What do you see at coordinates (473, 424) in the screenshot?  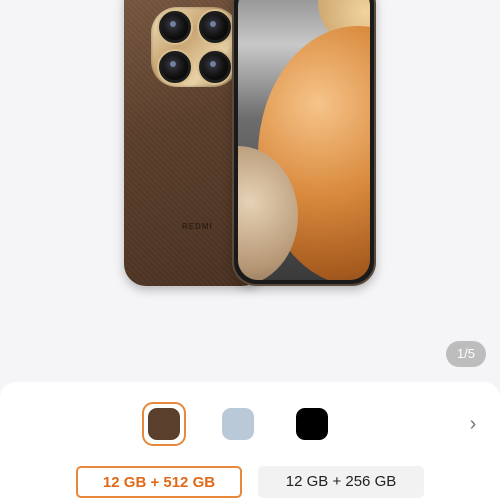 I see `chevron-right-icon: ›` at bounding box center [473, 424].